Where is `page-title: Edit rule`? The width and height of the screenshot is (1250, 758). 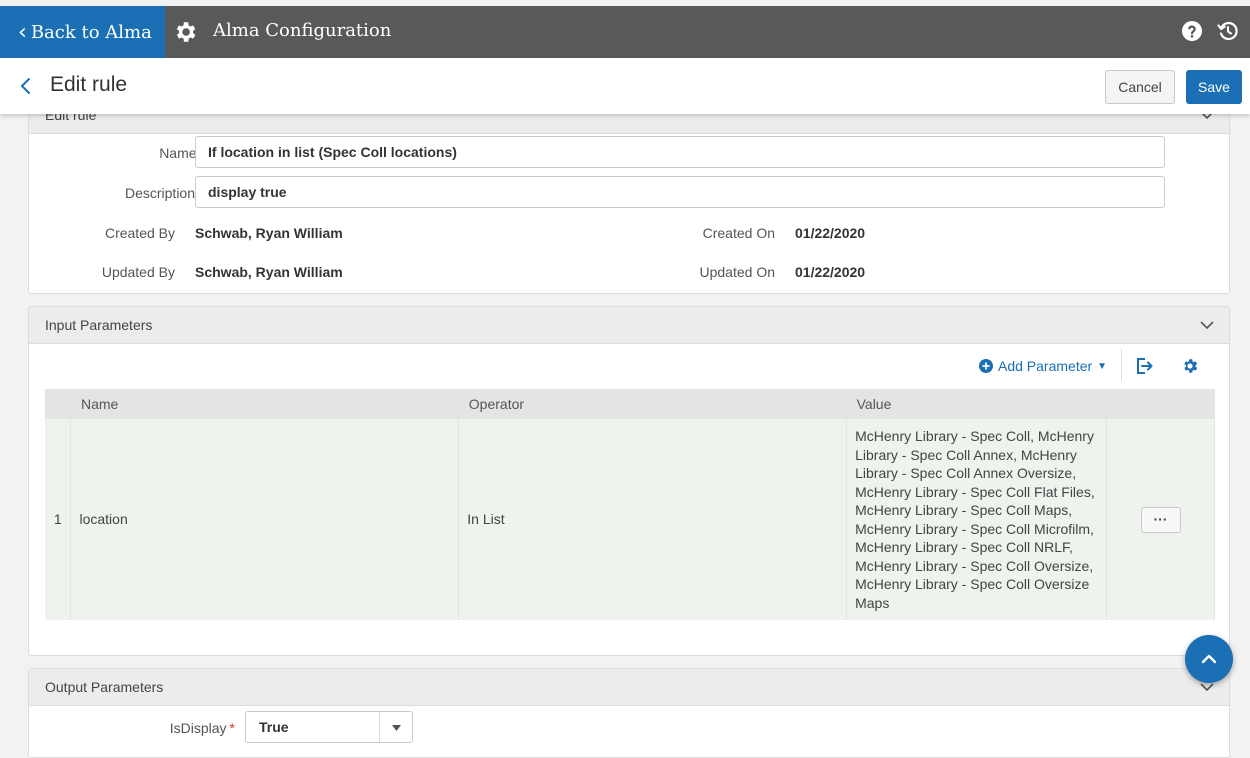 page-title: Edit rule is located at coordinates (89, 84).